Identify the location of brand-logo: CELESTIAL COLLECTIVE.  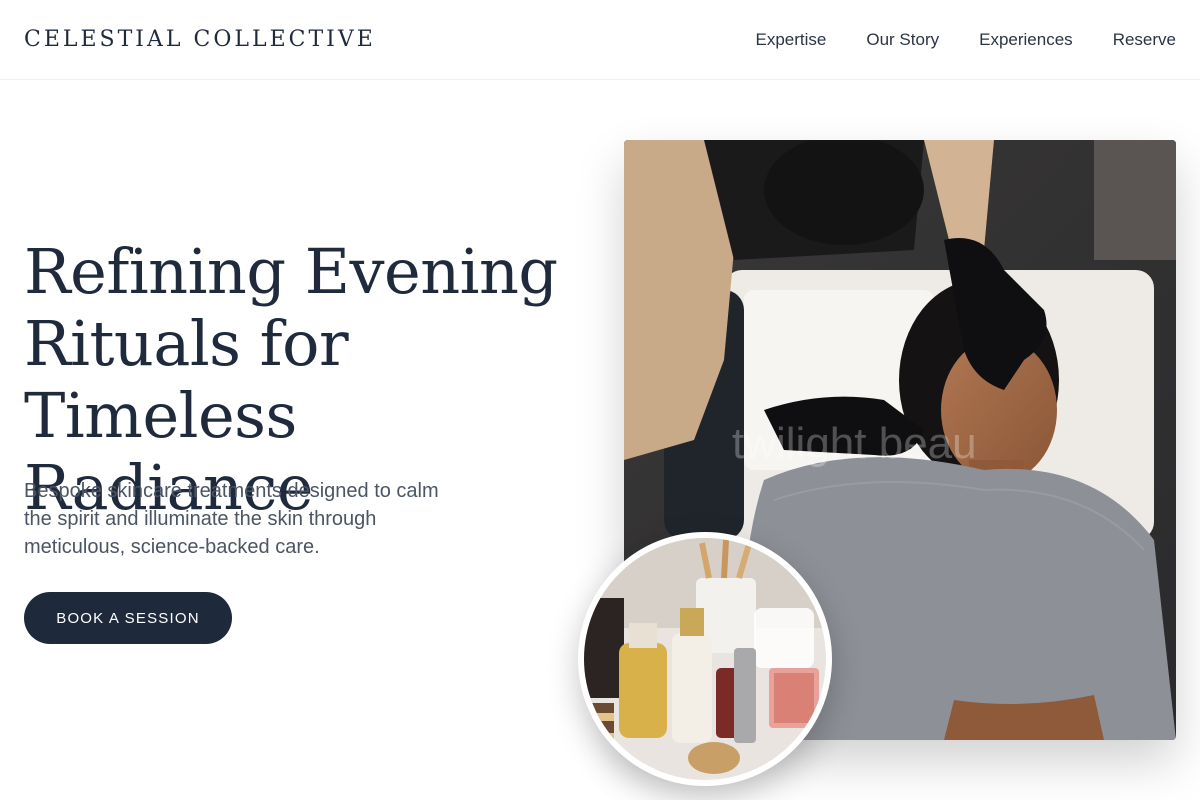
(200, 39).